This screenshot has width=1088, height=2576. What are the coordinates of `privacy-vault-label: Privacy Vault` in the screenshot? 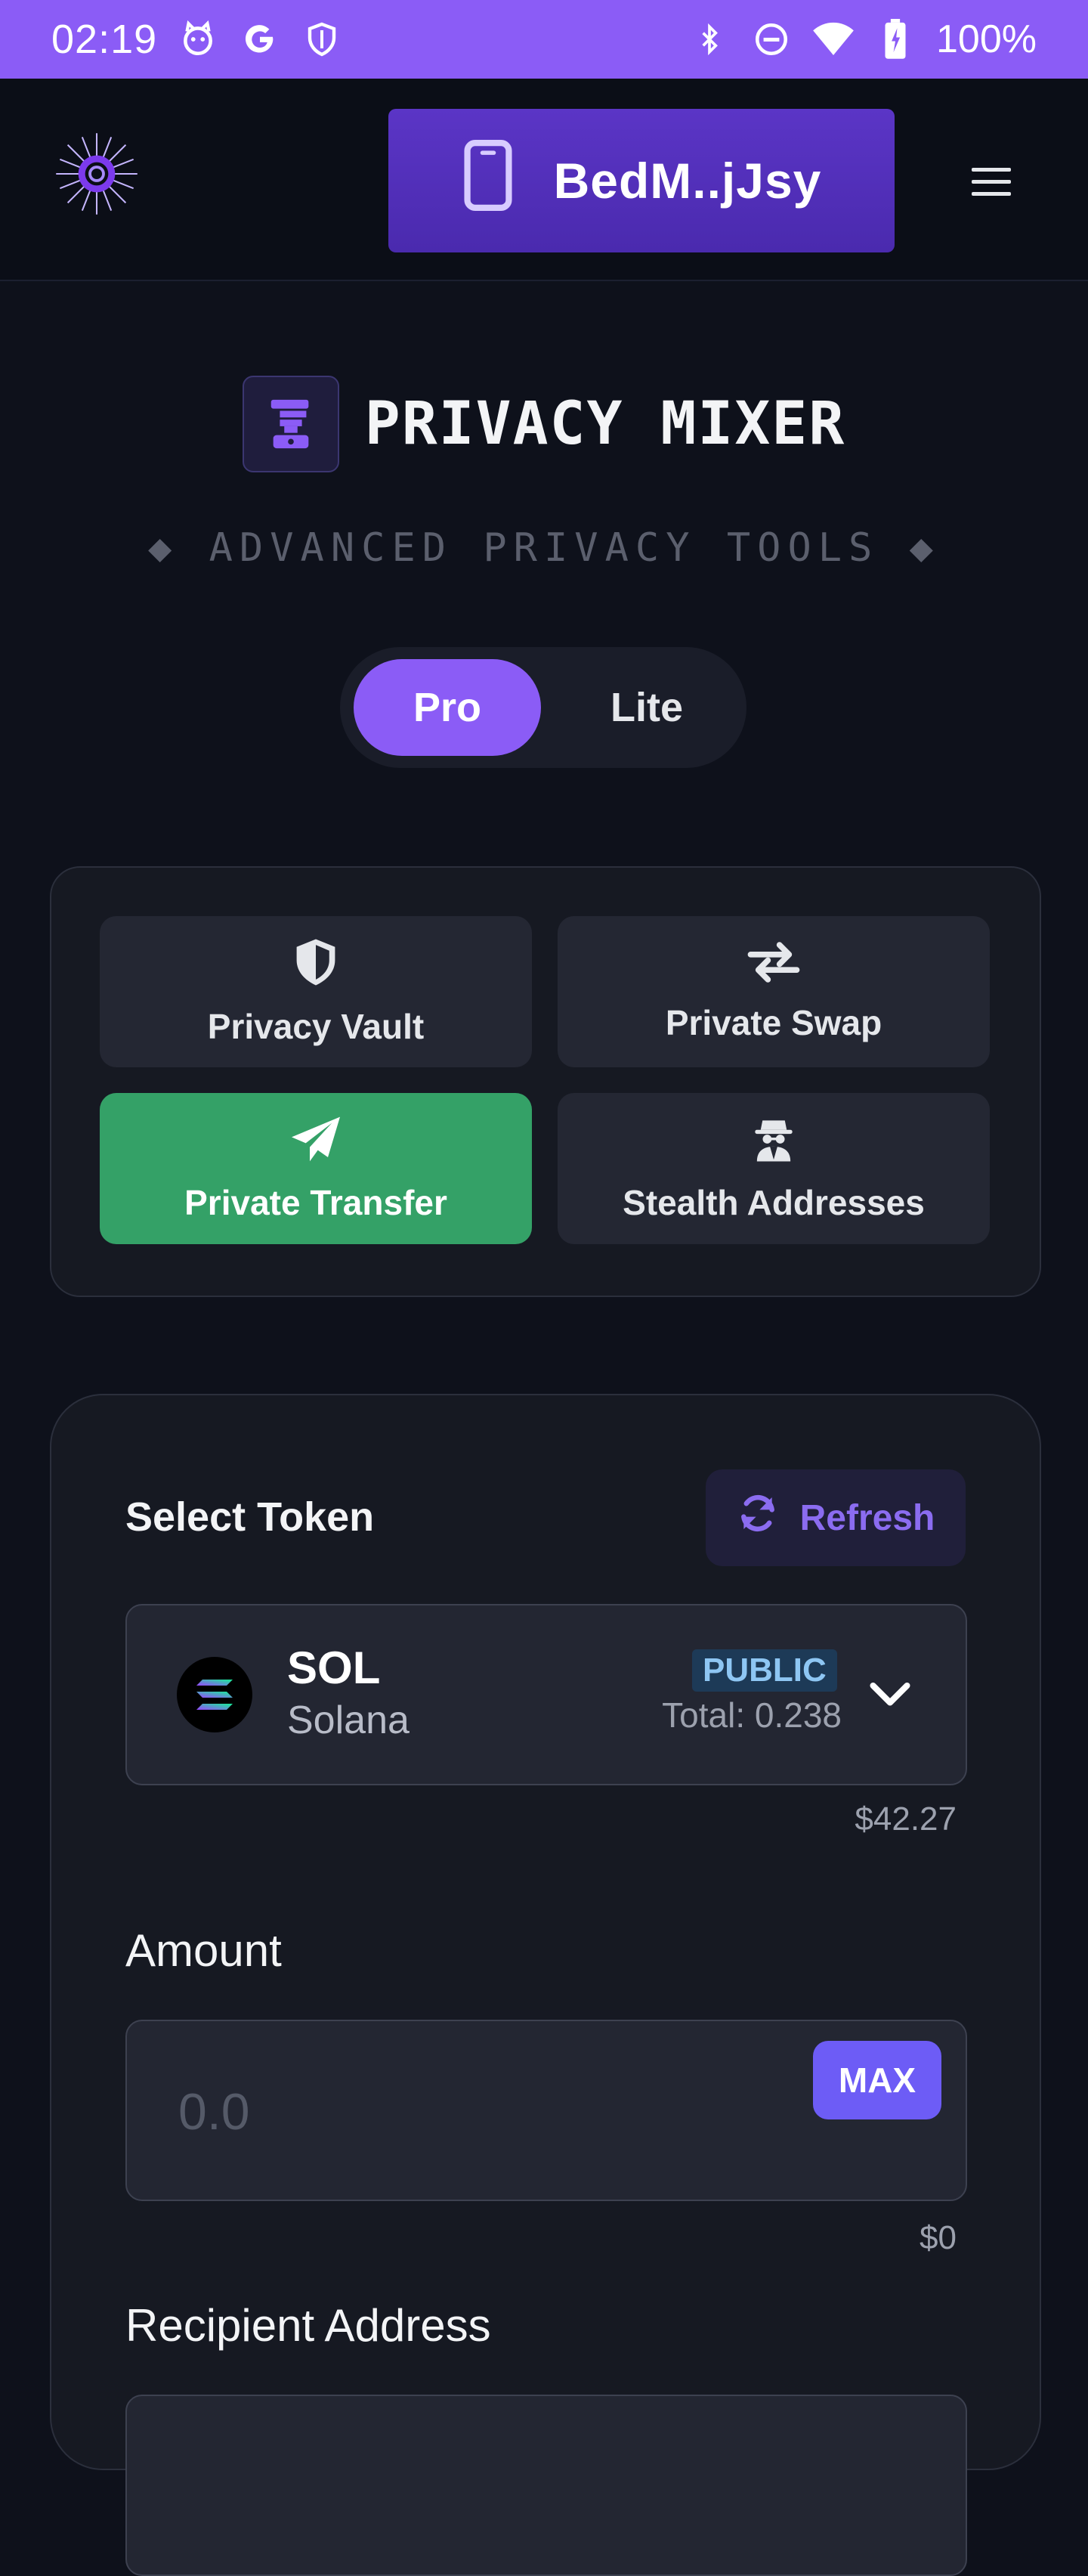 It's located at (316, 1026).